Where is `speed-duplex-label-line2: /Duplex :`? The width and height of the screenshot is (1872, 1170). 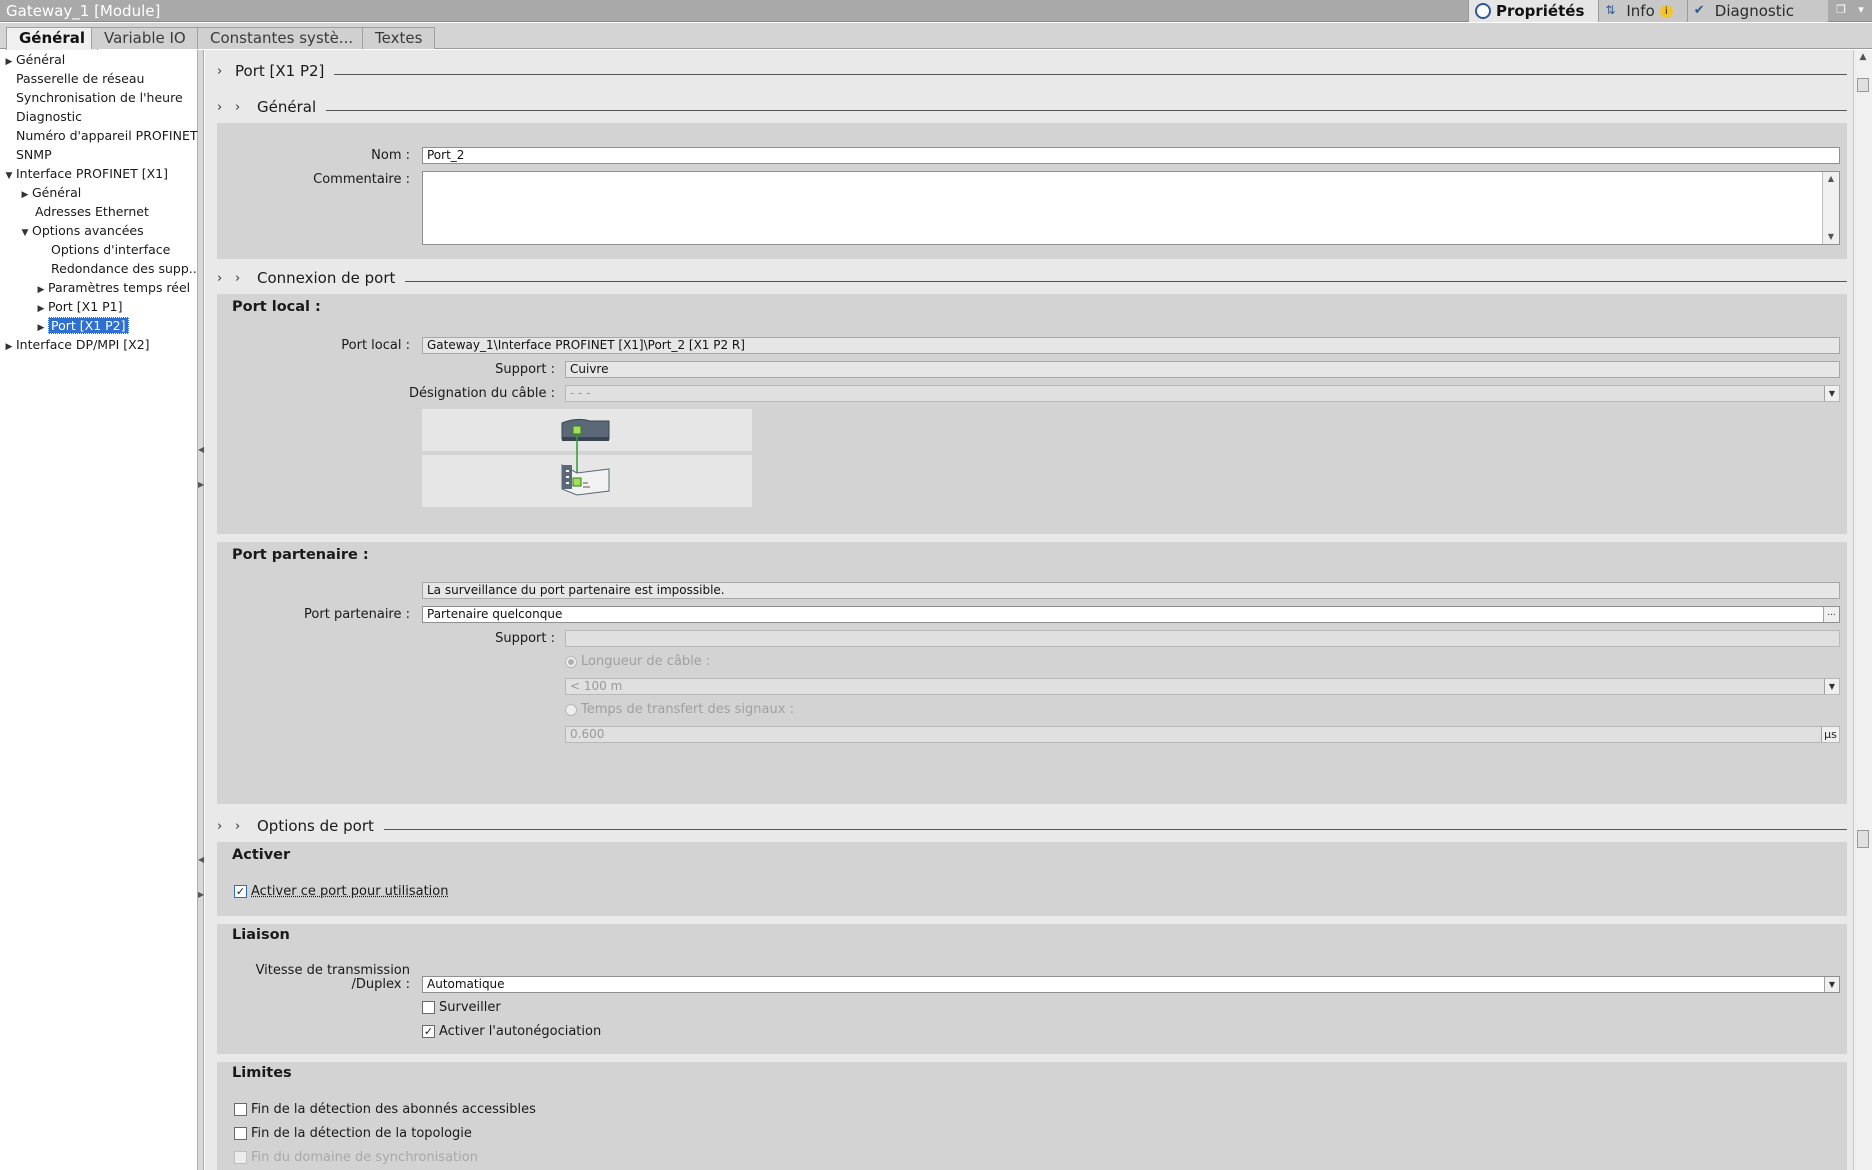
speed-duplex-label-line2: /Duplex : is located at coordinates (380, 984).